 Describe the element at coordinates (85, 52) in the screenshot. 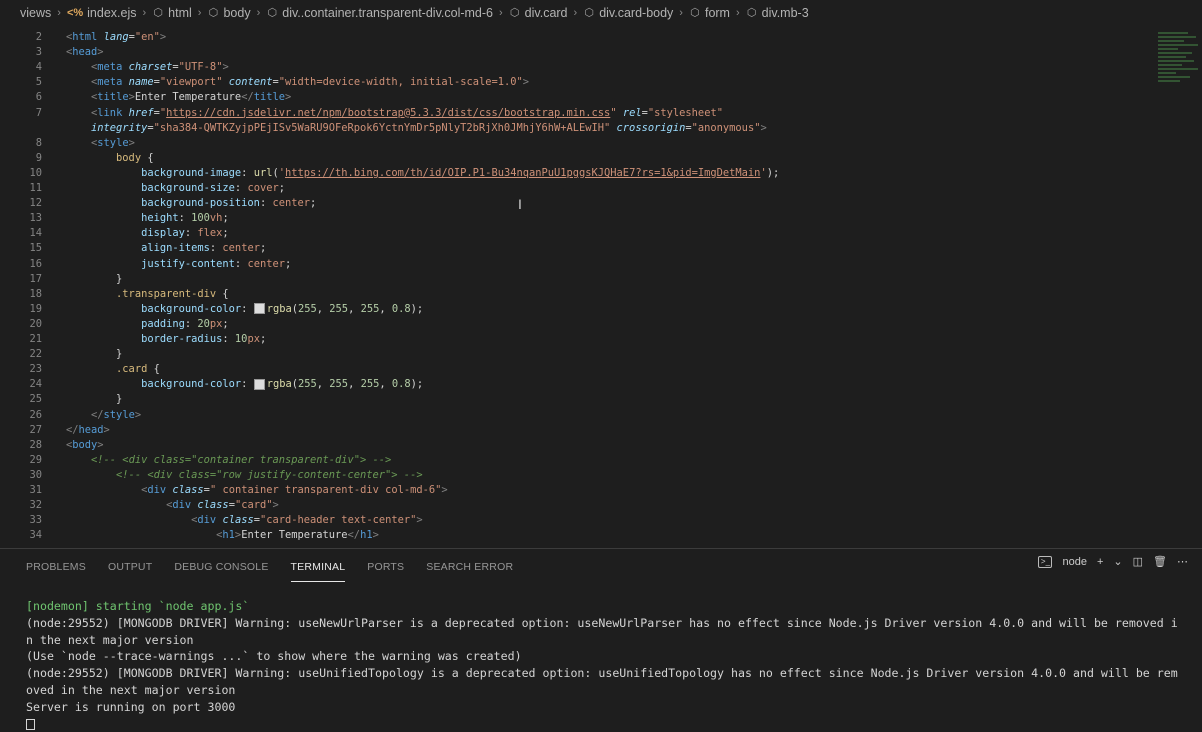

I see `code-text: <head>` at that location.